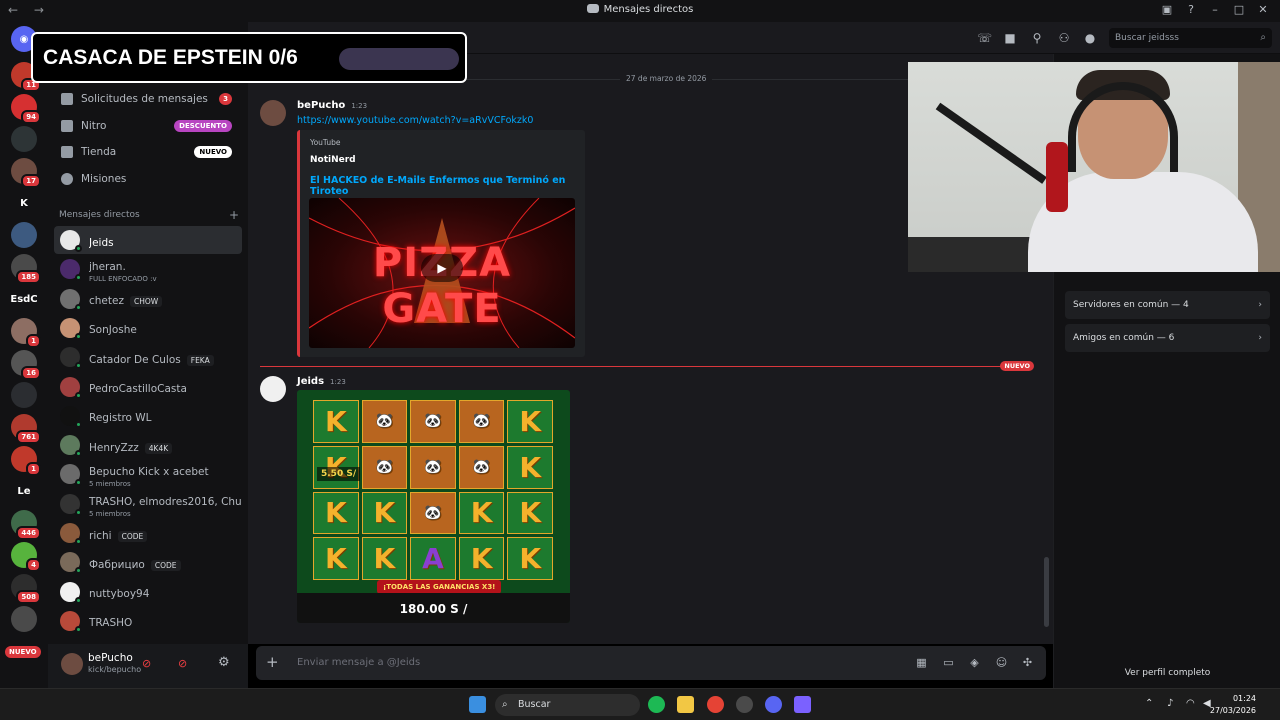 This screenshot has height=720, width=1280. Describe the element at coordinates (148, 357) in the screenshot. I see `dm-item: Catador De Culos FEKA` at that location.